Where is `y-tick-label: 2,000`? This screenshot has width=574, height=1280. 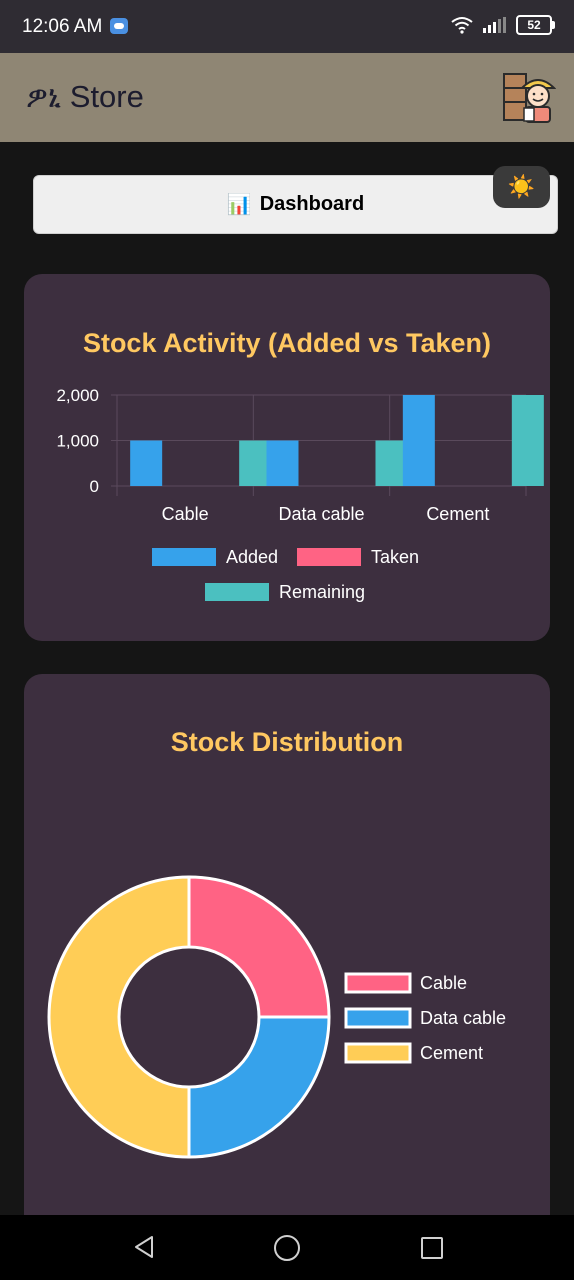 y-tick-label: 2,000 is located at coordinates (77, 395).